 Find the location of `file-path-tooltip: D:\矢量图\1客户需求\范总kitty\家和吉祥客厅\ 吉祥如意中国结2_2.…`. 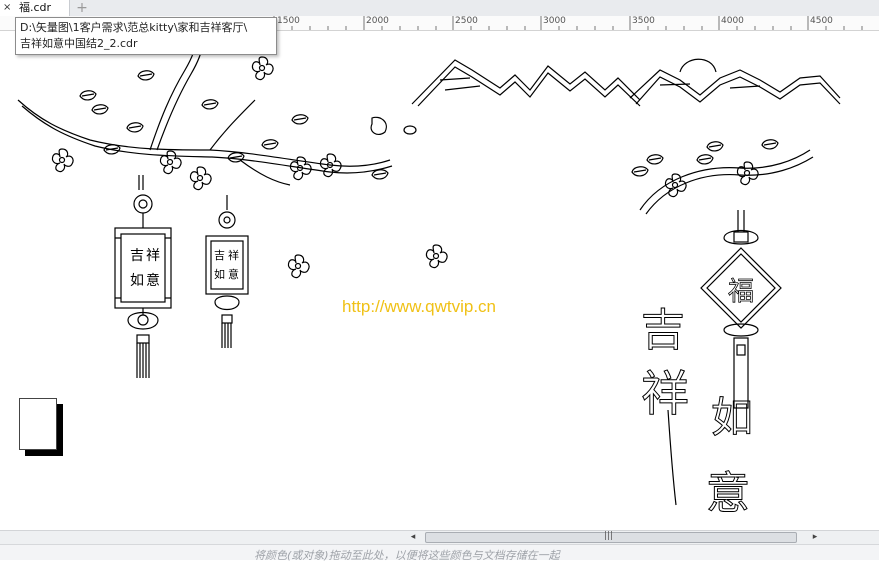

file-path-tooltip: D:\矢量图\1客户需求\范总kitty\家和吉祥客厅\ 吉祥如意中国结2_2.… is located at coordinates (146, 36).